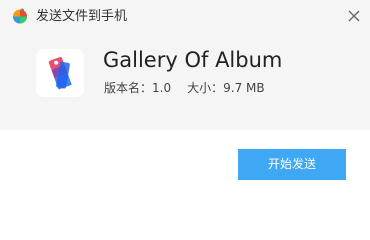 The image size is (370, 240). What do you see at coordinates (244, 88) in the screenshot?
I see `size-value: 9.7 MB` at bounding box center [244, 88].